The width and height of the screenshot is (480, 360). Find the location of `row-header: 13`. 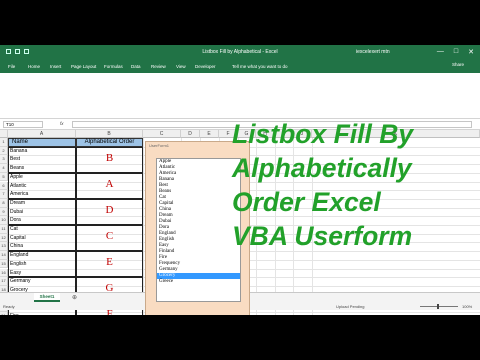

row-header: 13 is located at coordinates (4, 247).